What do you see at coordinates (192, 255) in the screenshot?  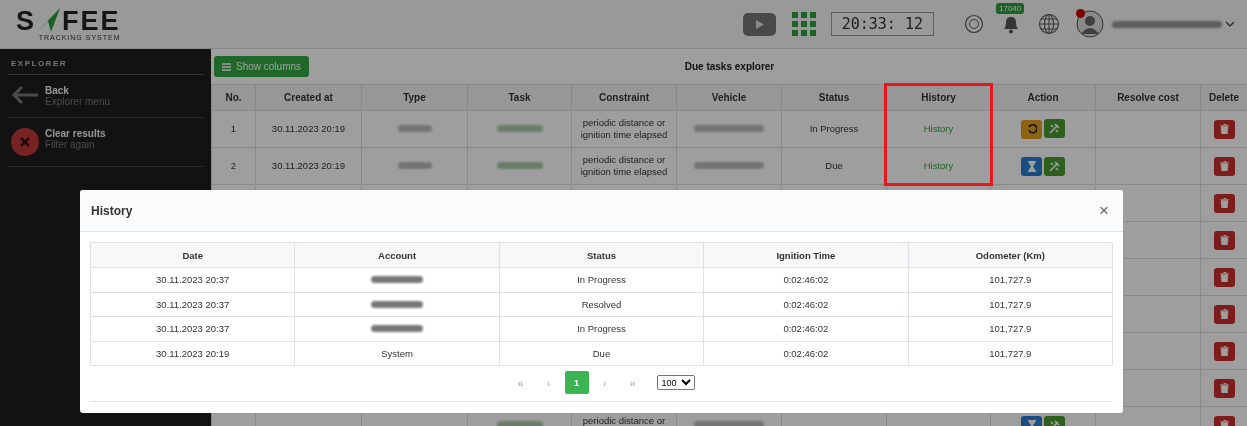 I see `column-header: Date` at bounding box center [192, 255].